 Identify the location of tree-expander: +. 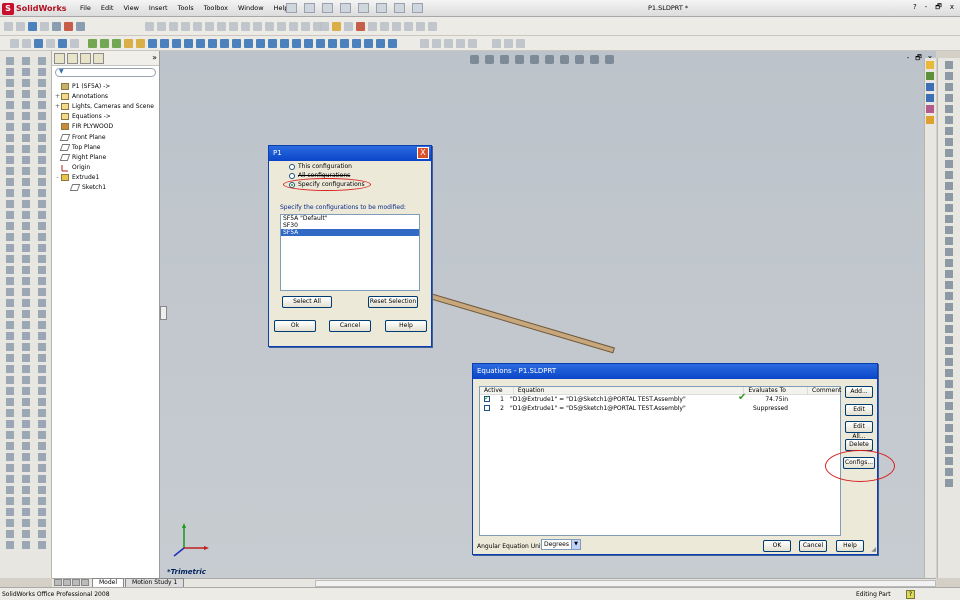
(57, 106).